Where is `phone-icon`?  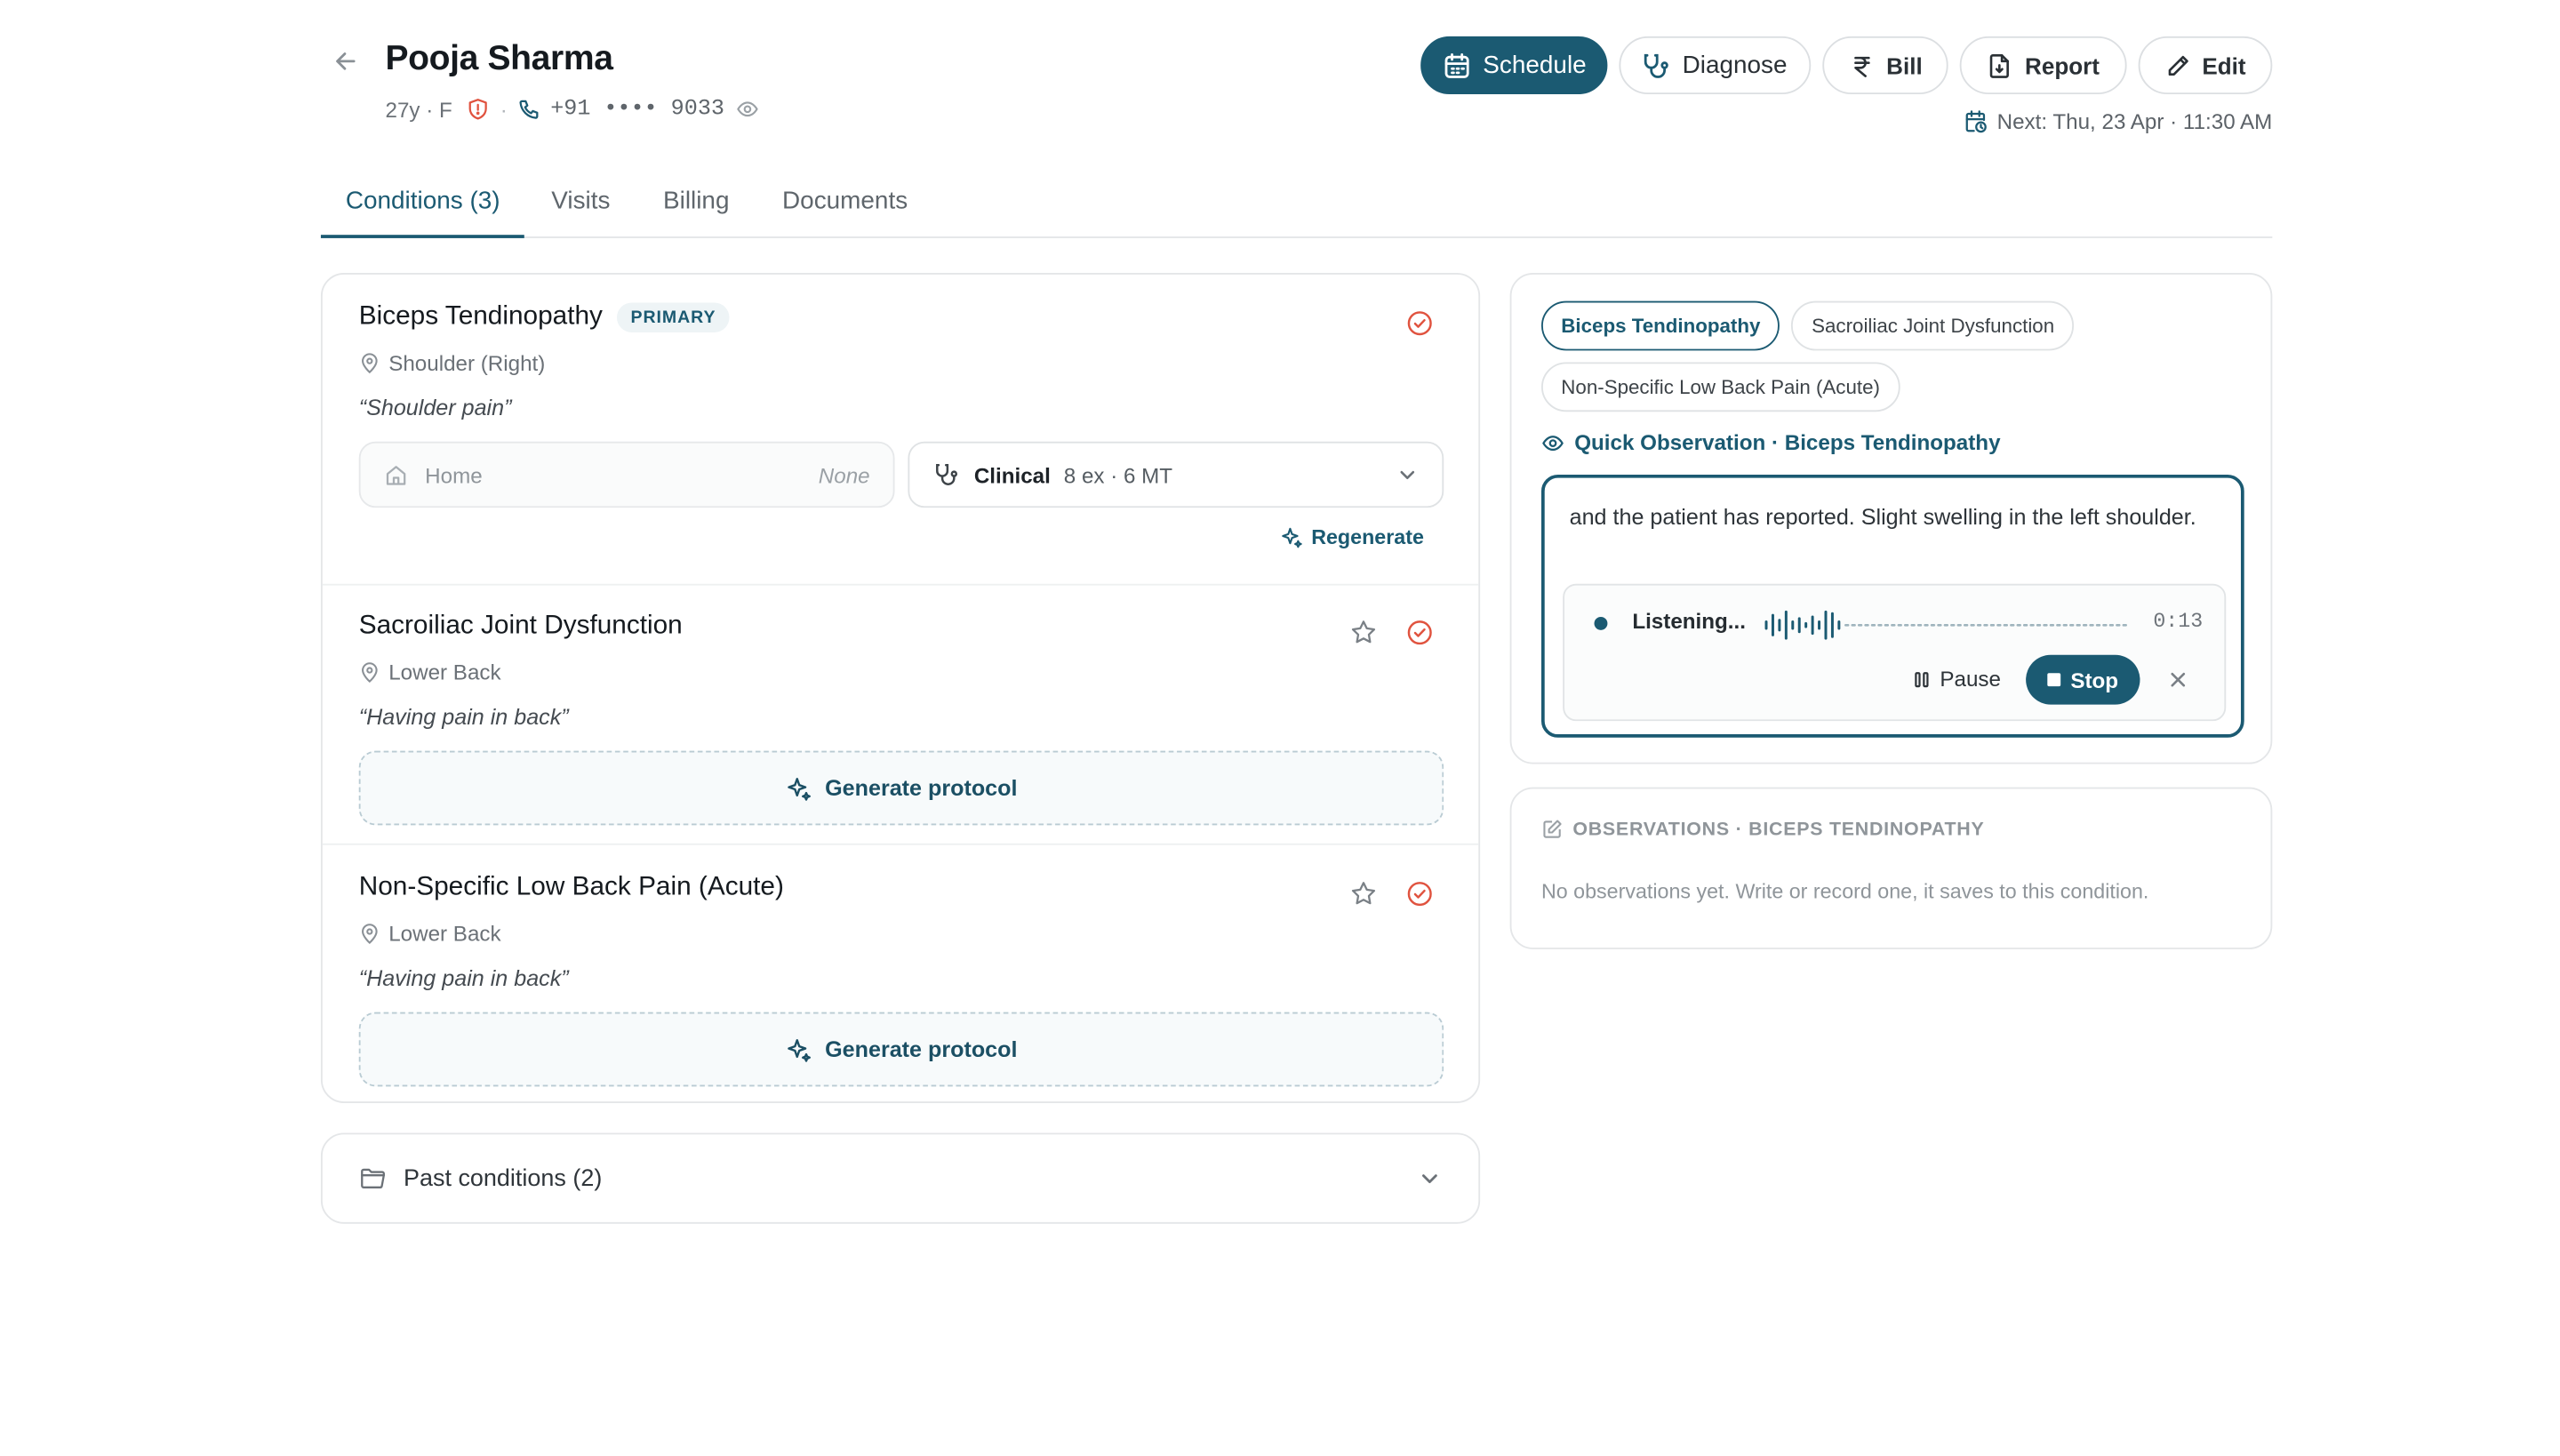 phone-icon is located at coordinates (528, 109).